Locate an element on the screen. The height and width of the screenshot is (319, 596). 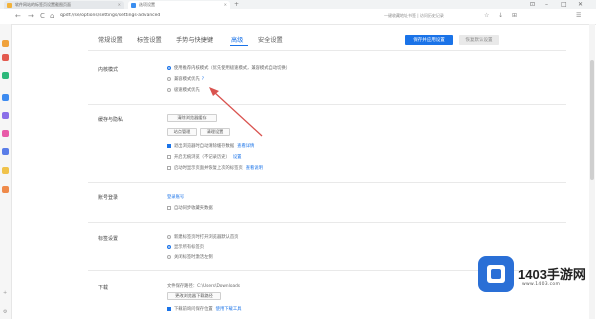
watermark-title: 1403手游网 is located at coordinates (552, 274).